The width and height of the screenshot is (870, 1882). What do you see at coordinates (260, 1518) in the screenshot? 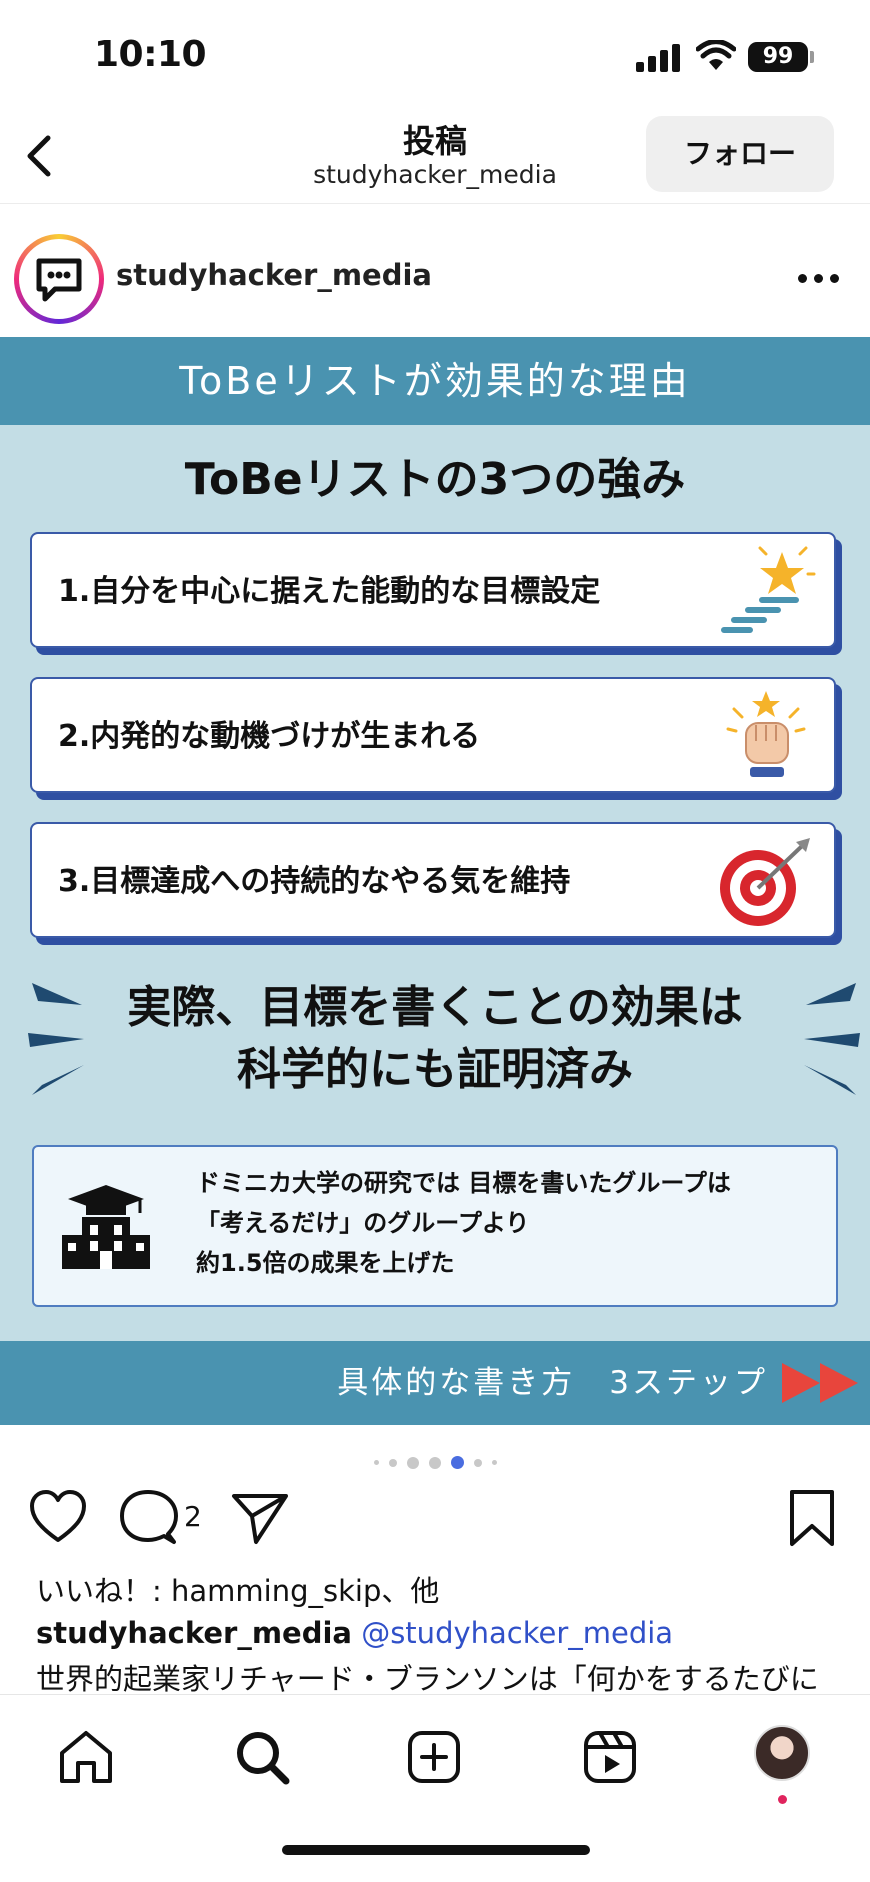
I see `share-icon` at bounding box center [260, 1518].